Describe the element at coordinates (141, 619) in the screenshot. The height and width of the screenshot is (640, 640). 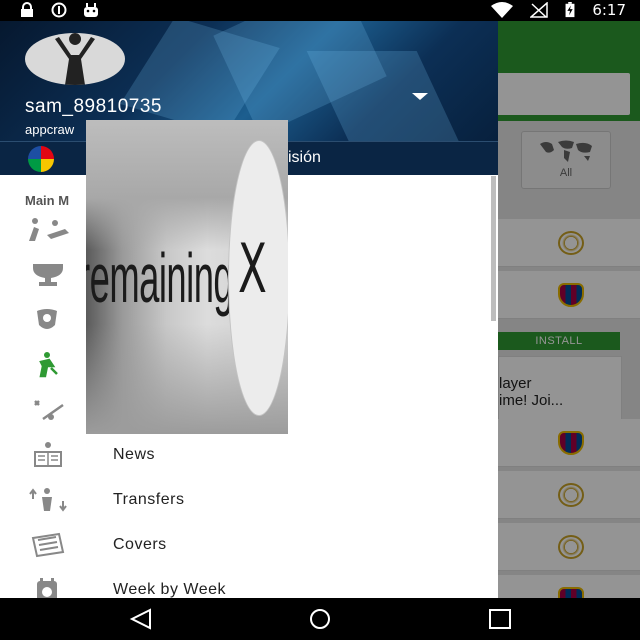
I see `back-icon` at that location.